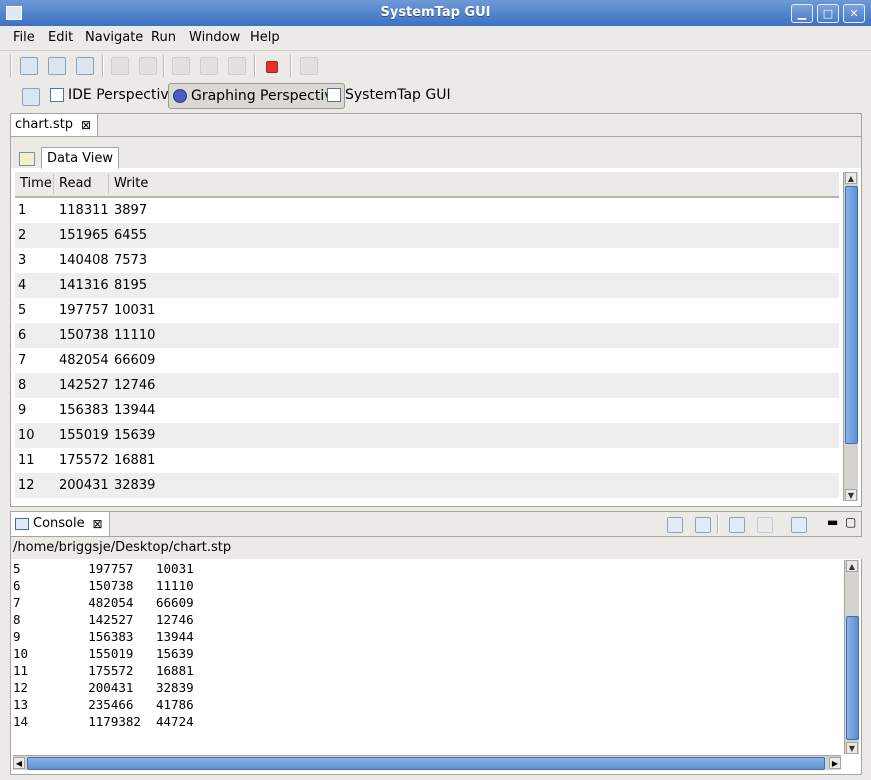  What do you see at coordinates (85, 66) in the screenshot?
I see `export-icon` at bounding box center [85, 66].